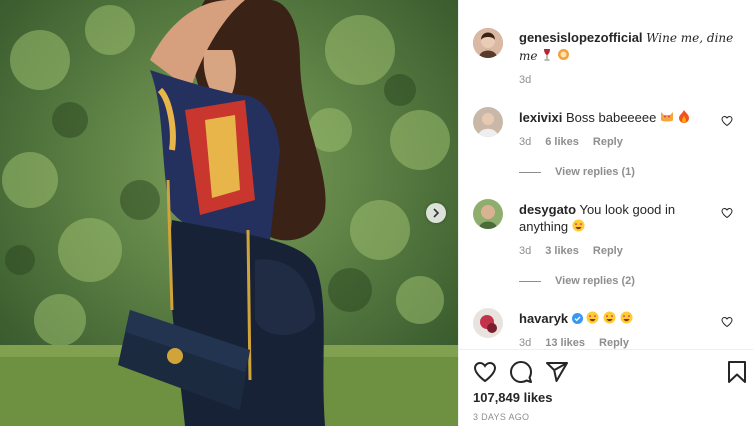 This screenshot has width=753, height=426. I want to click on comment-meta: 3d 13 likes Reply, so click(574, 343).